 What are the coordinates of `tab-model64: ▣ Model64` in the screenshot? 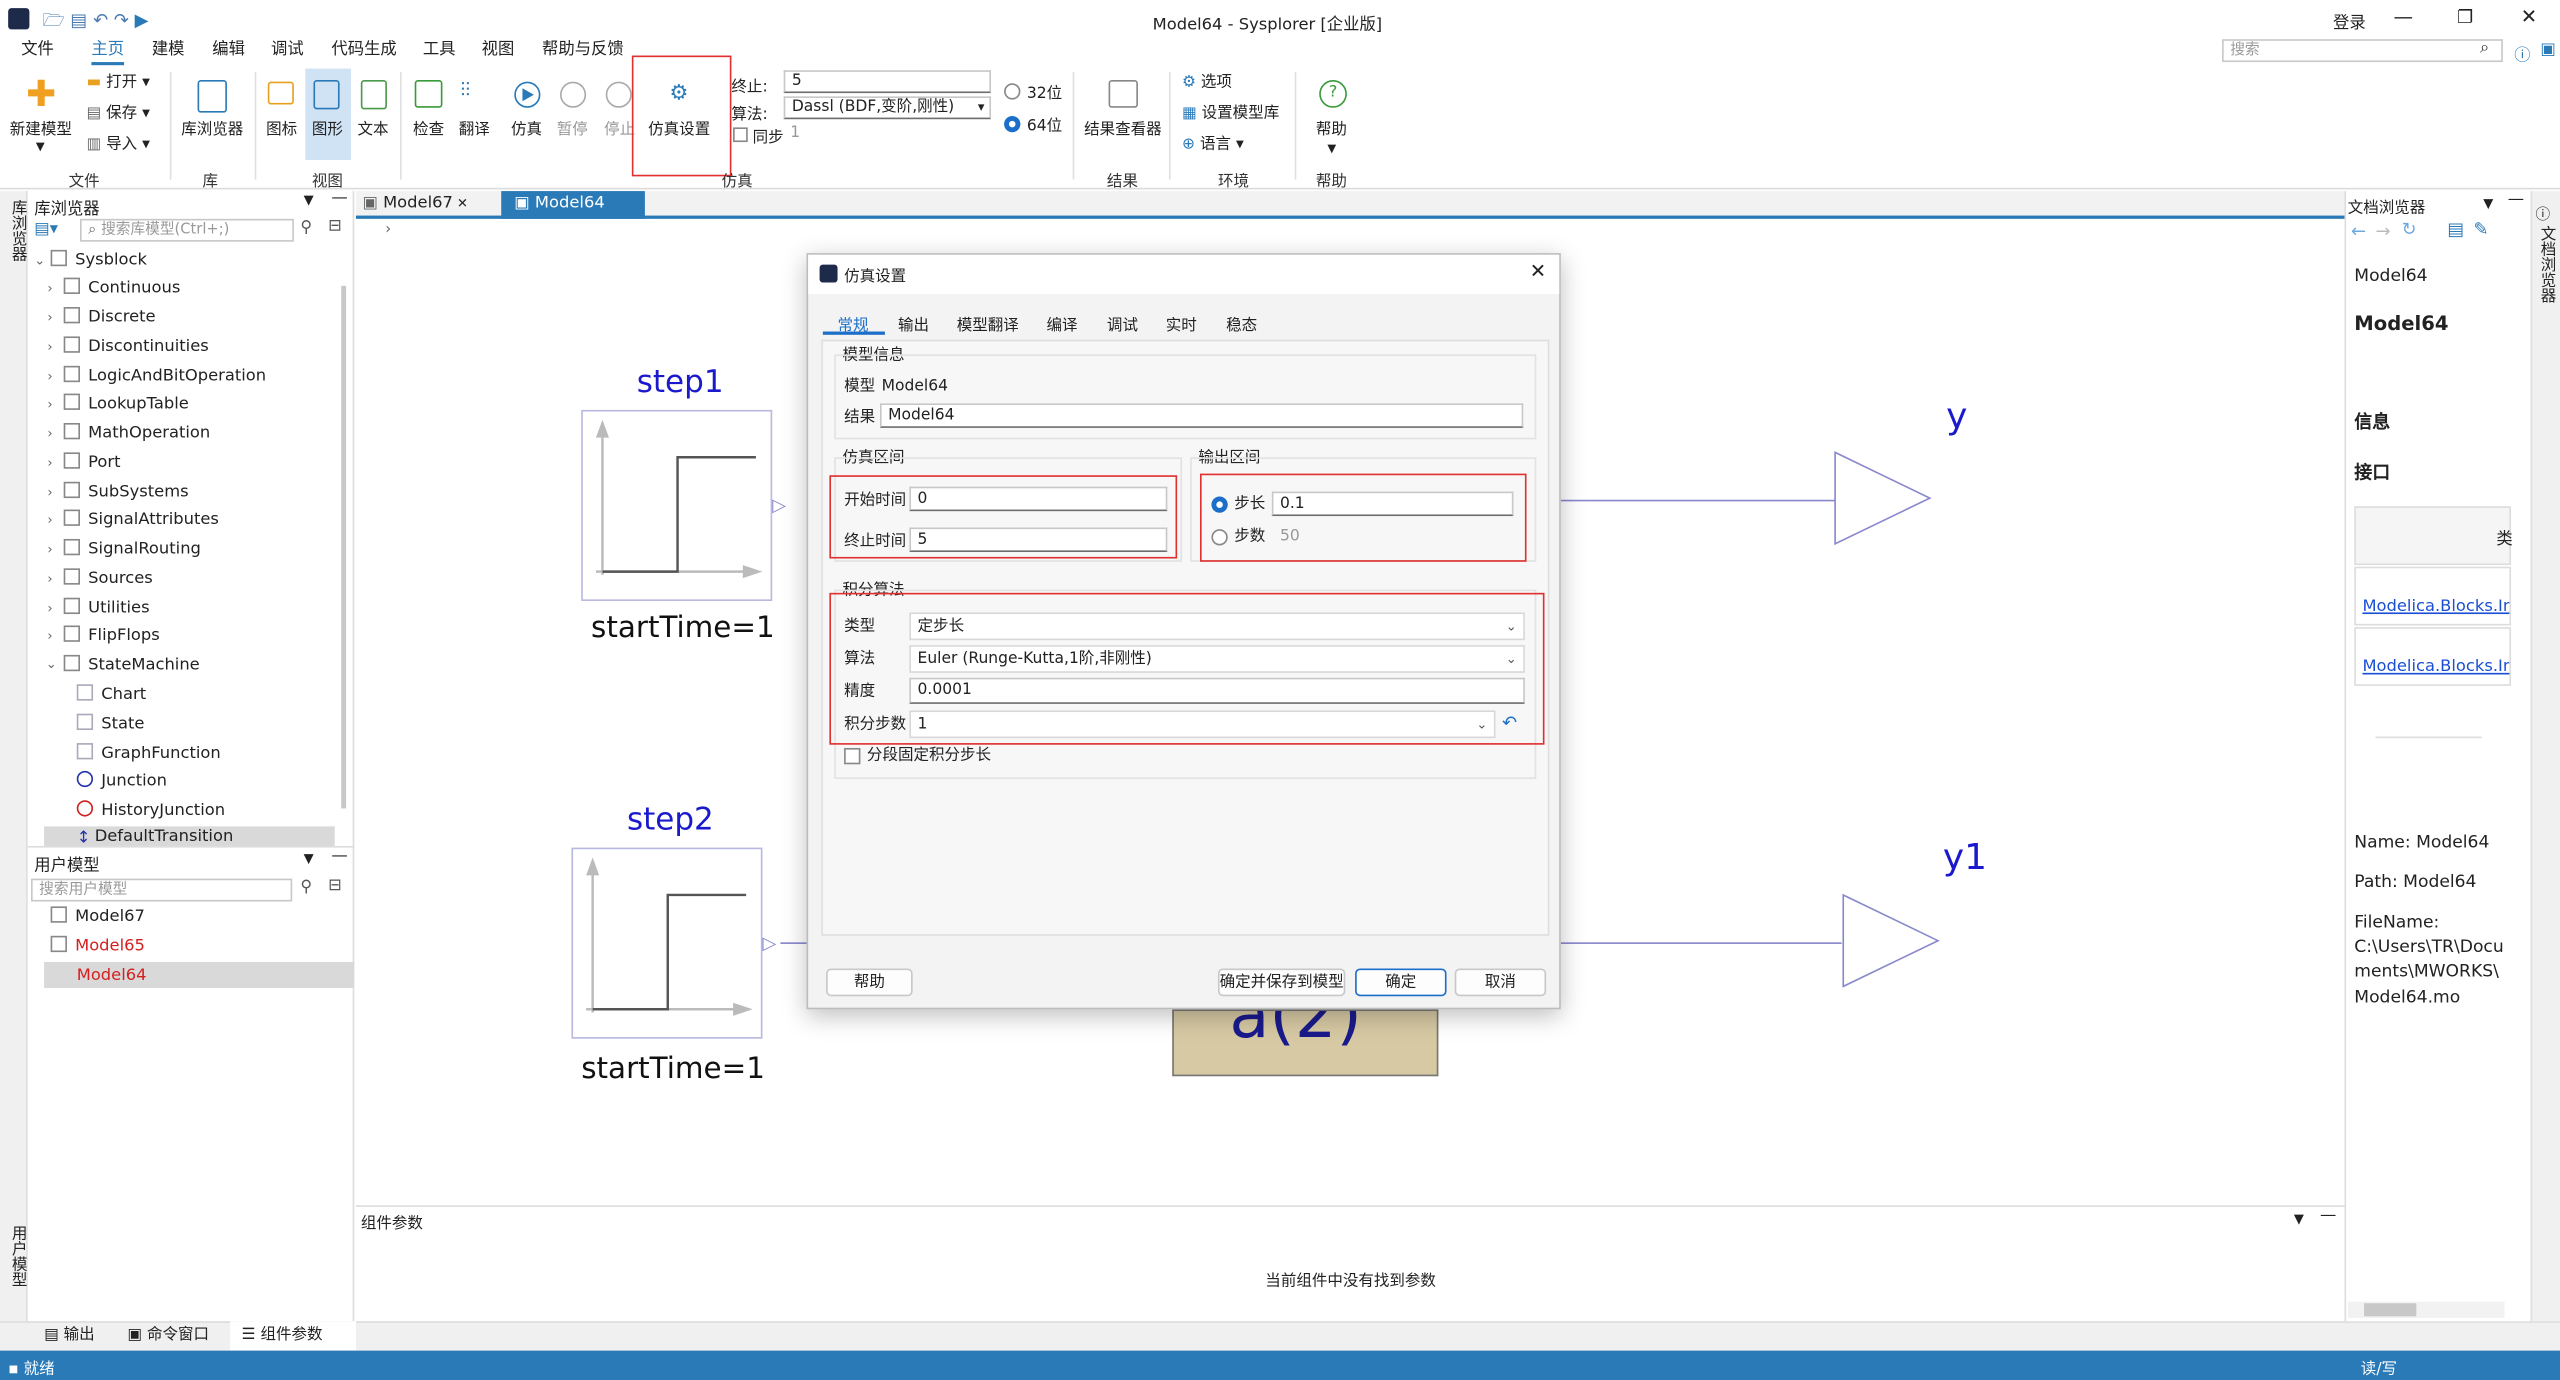 It's located at (573, 205).